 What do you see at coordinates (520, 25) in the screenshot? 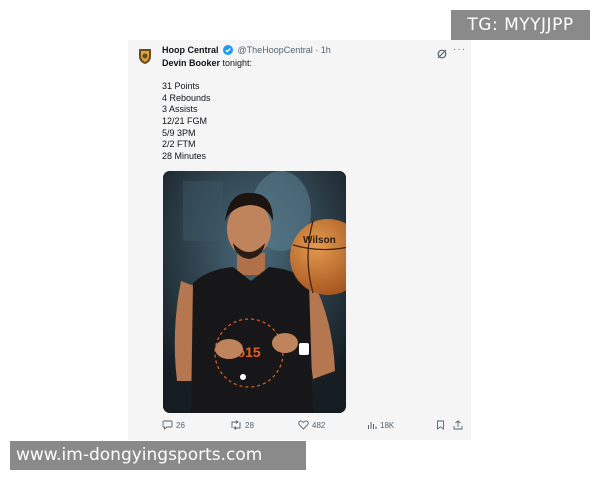
I see `watermark-top: TG: MYYJJPP` at bounding box center [520, 25].